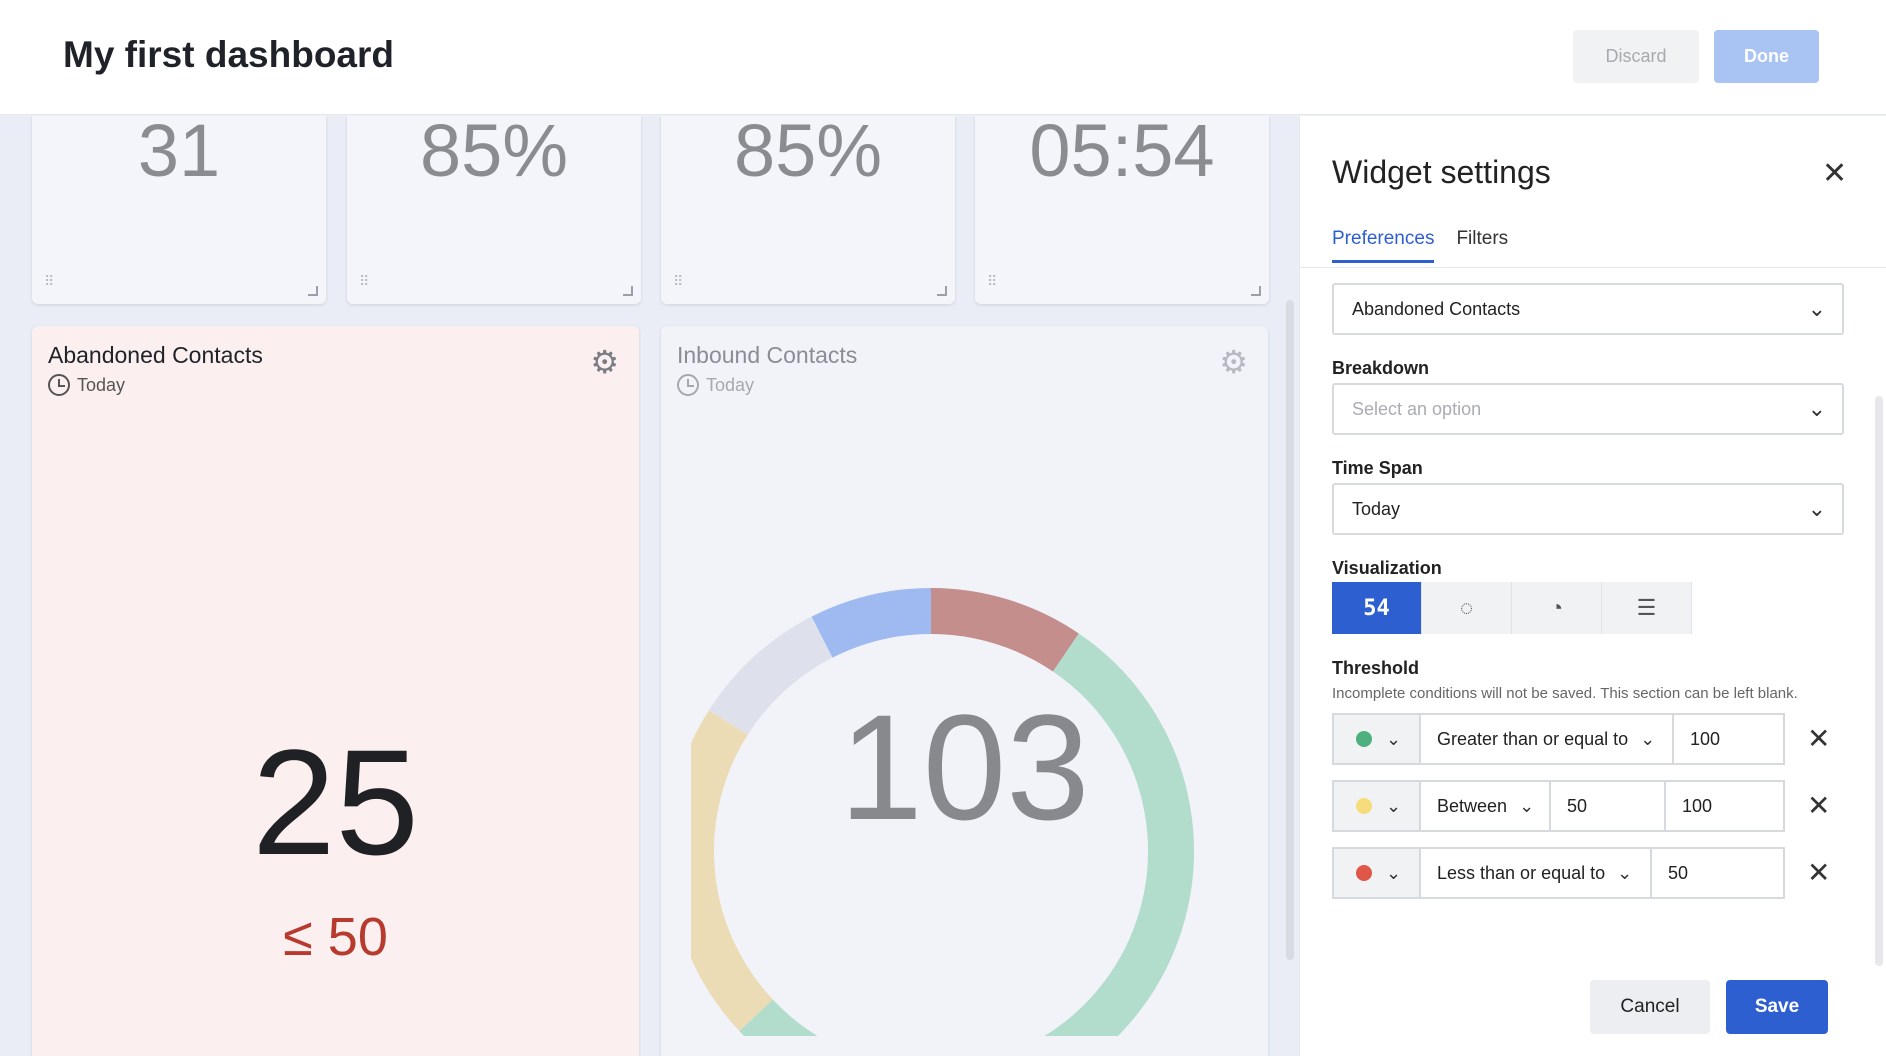  I want to click on breakdown-placeholder: Select an option, so click(1417, 408).